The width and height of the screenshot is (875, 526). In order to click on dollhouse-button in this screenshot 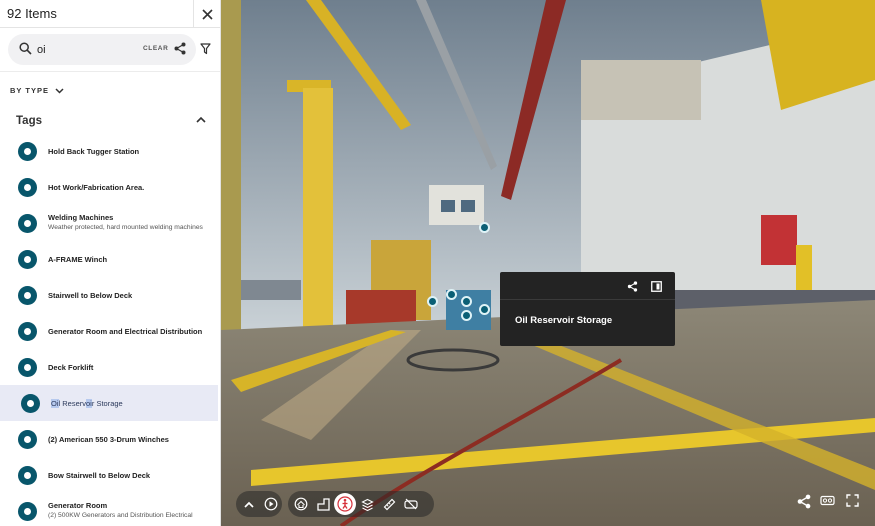, I will do `click(301, 504)`.